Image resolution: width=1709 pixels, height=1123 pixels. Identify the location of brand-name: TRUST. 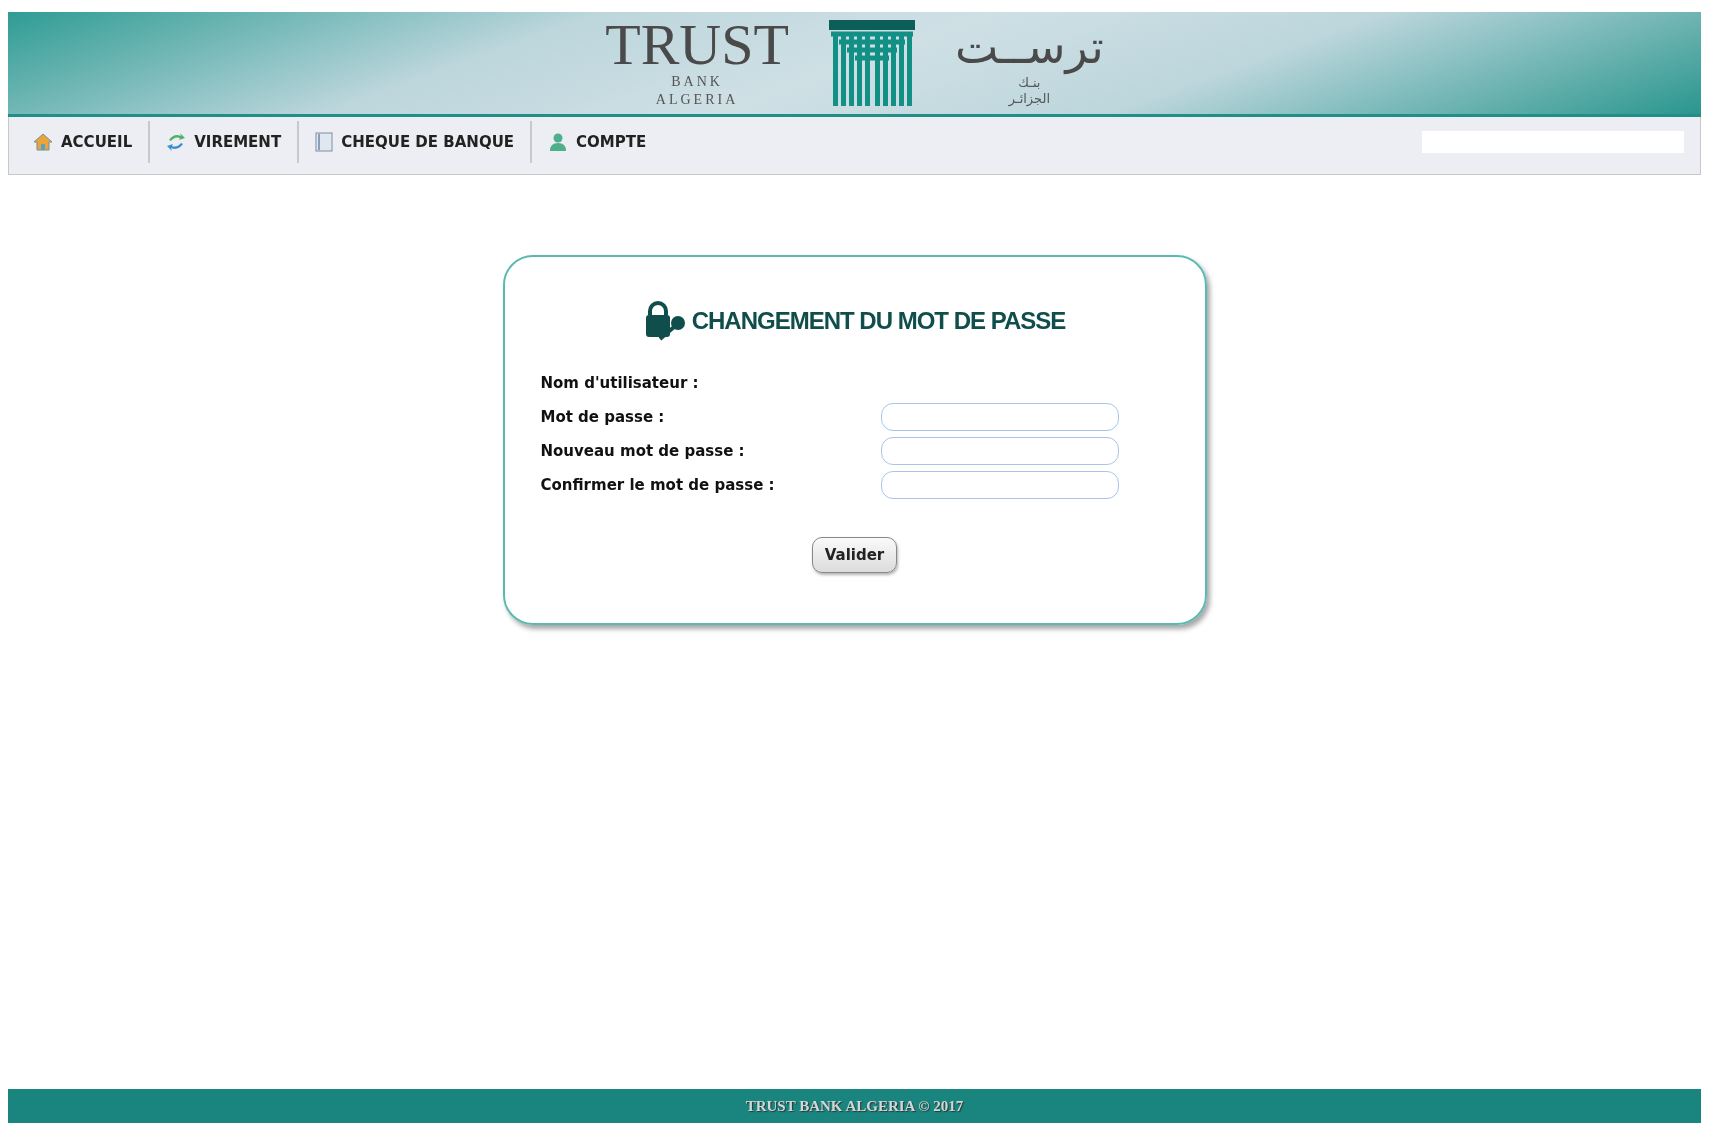
(697, 45).